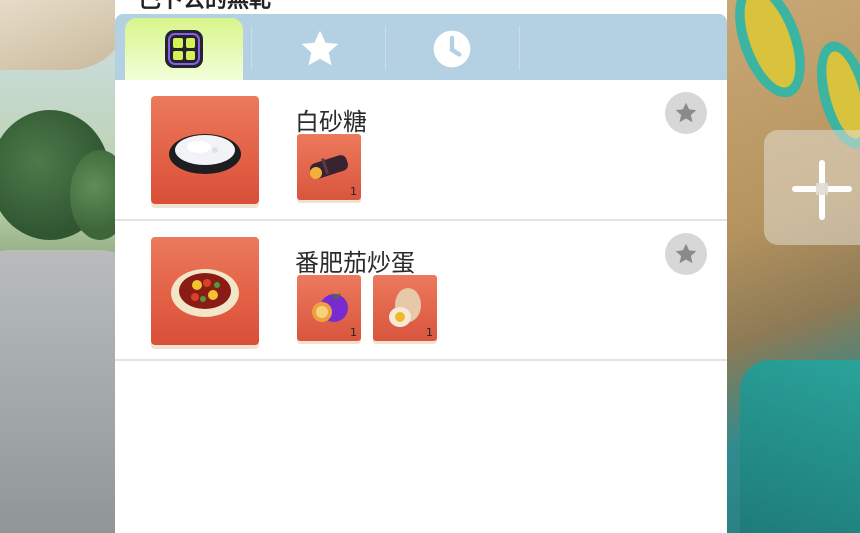 The height and width of the screenshot is (533, 860). I want to click on tab-recent, so click(452, 49).